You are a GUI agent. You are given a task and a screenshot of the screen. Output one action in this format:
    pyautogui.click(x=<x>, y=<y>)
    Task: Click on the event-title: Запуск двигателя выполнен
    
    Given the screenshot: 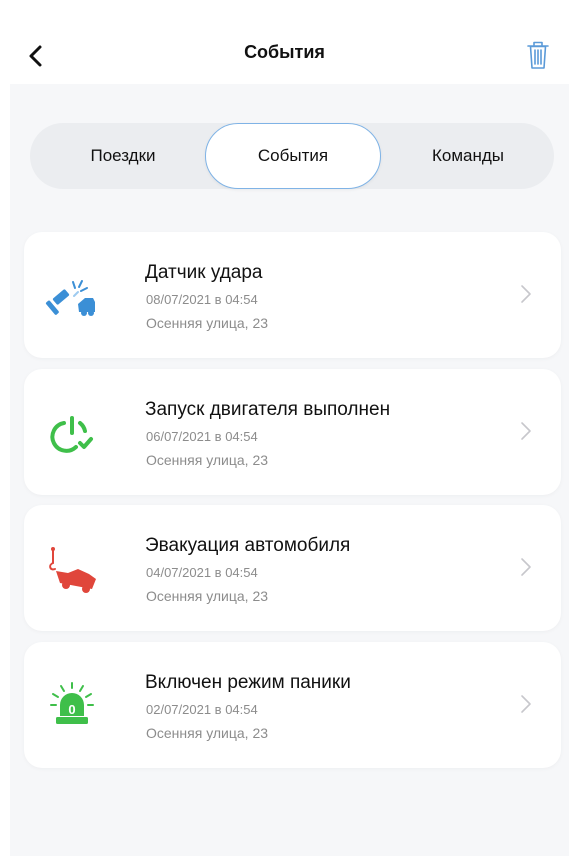 What is the action you would take?
    pyautogui.click(x=268, y=409)
    